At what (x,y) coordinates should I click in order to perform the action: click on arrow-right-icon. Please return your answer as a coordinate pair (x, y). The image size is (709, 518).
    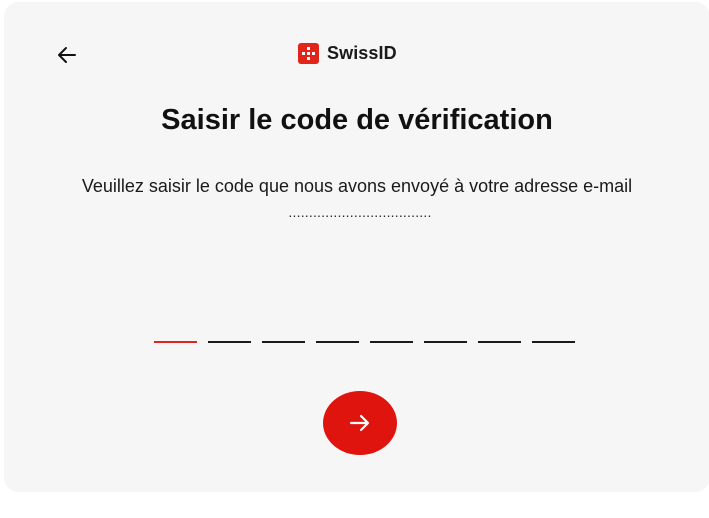
    Looking at the image, I should click on (359, 423).